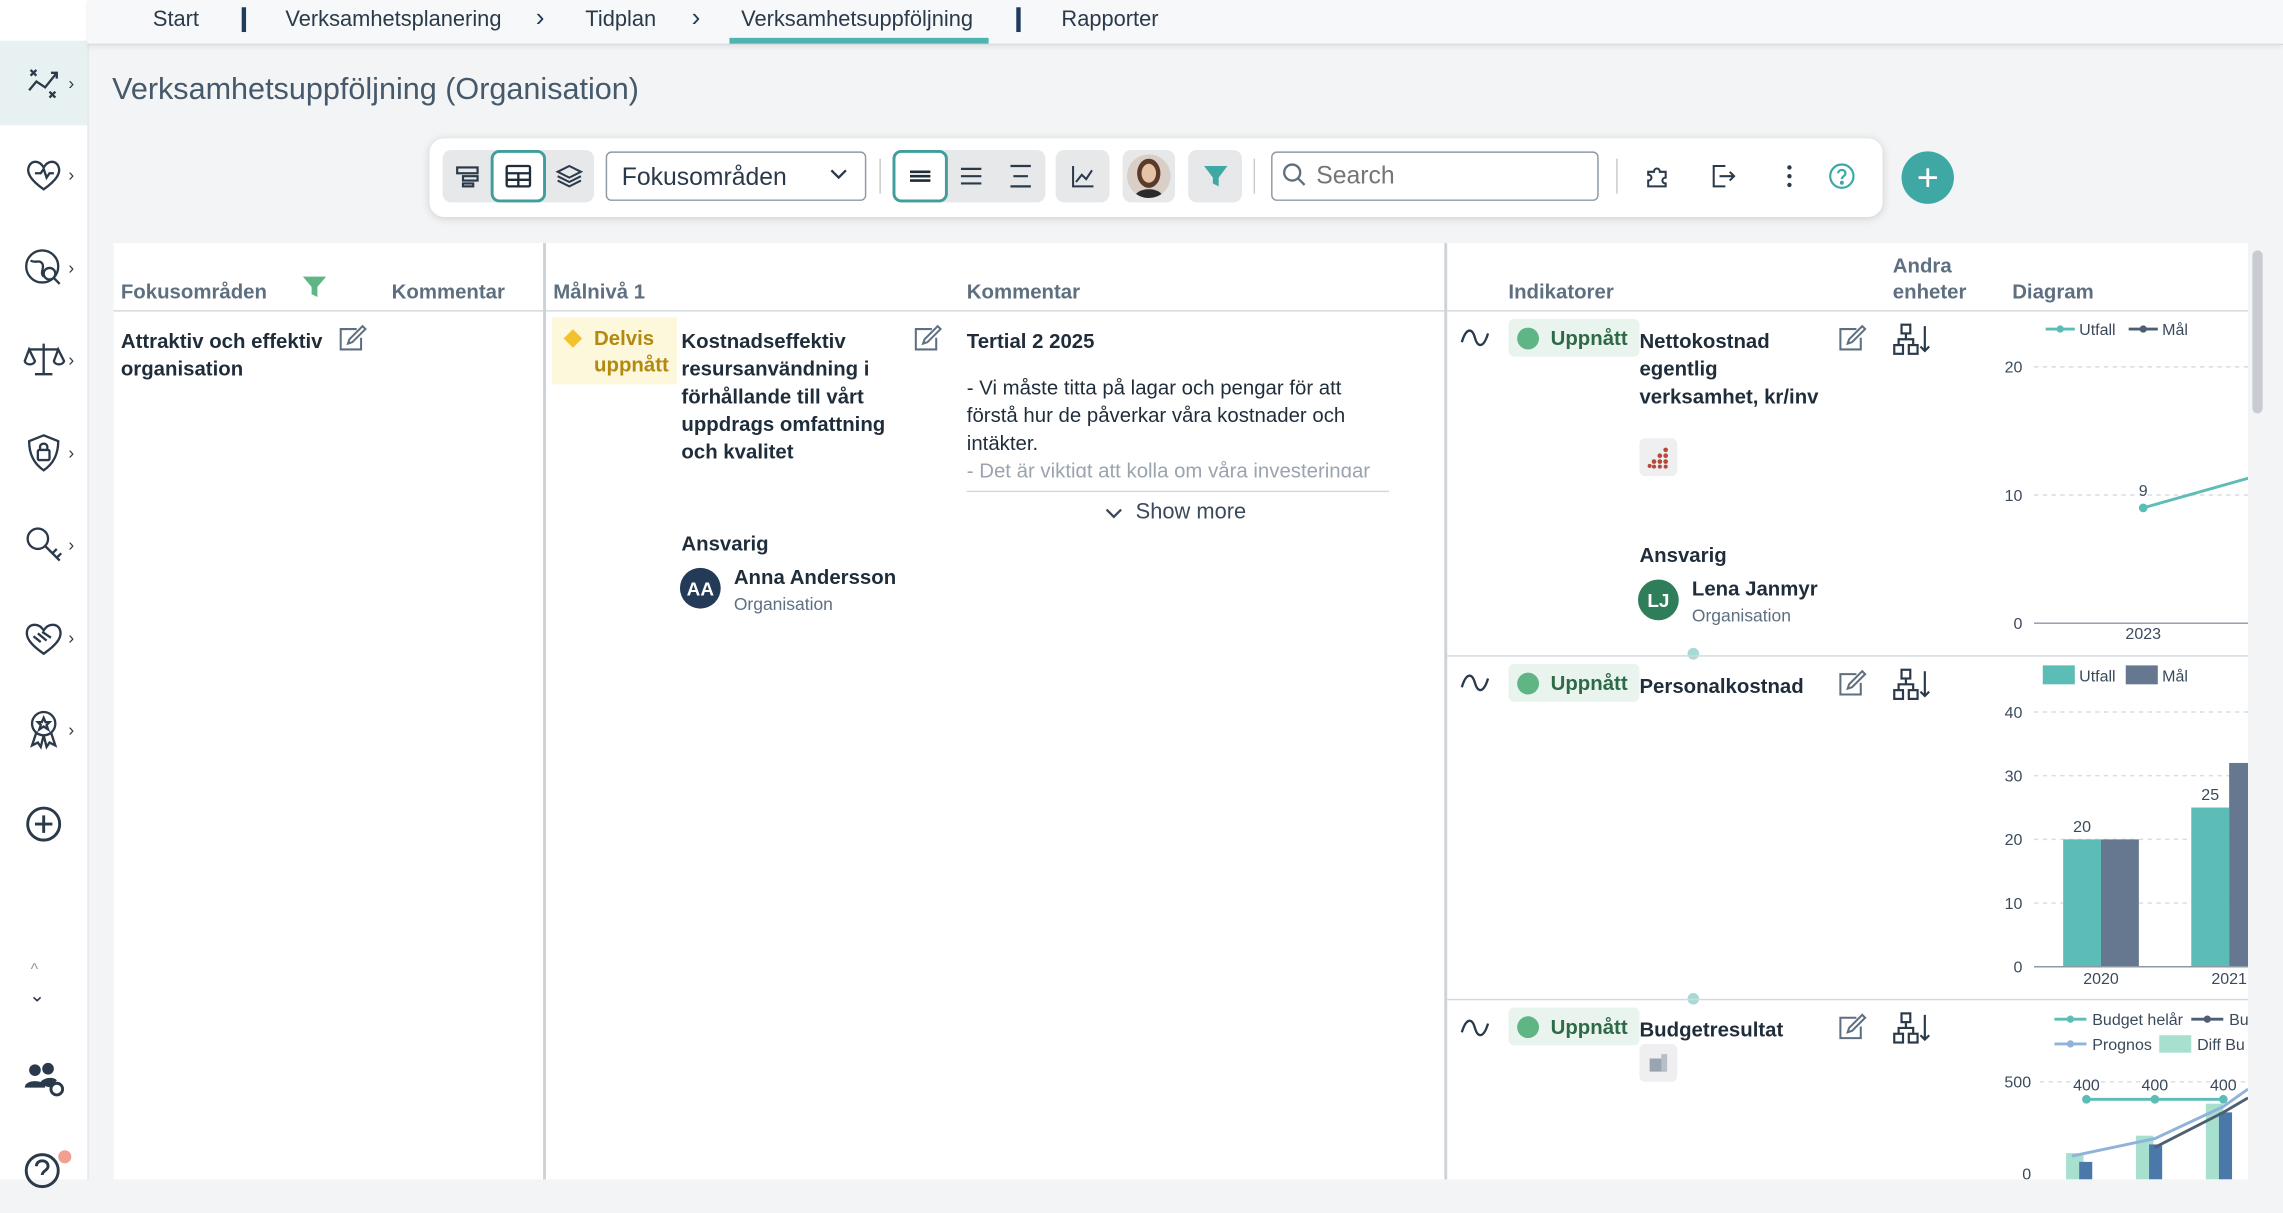 The height and width of the screenshot is (1213, 2283). I want to click on help-button, so click(1842, 176).